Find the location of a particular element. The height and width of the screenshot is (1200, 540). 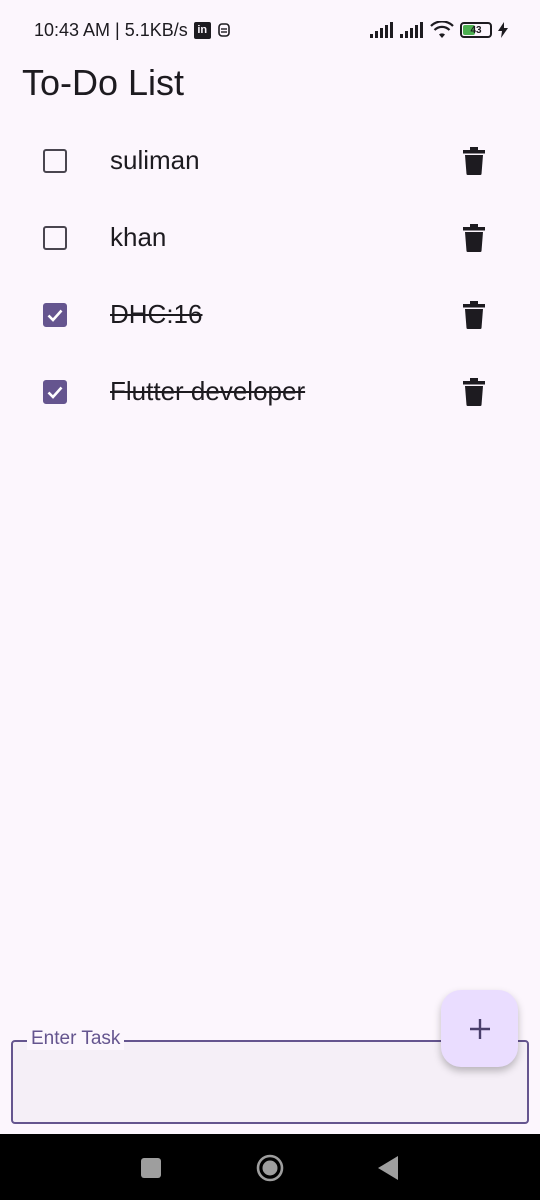

status-right: 43 is located at coordinates (439, 30).